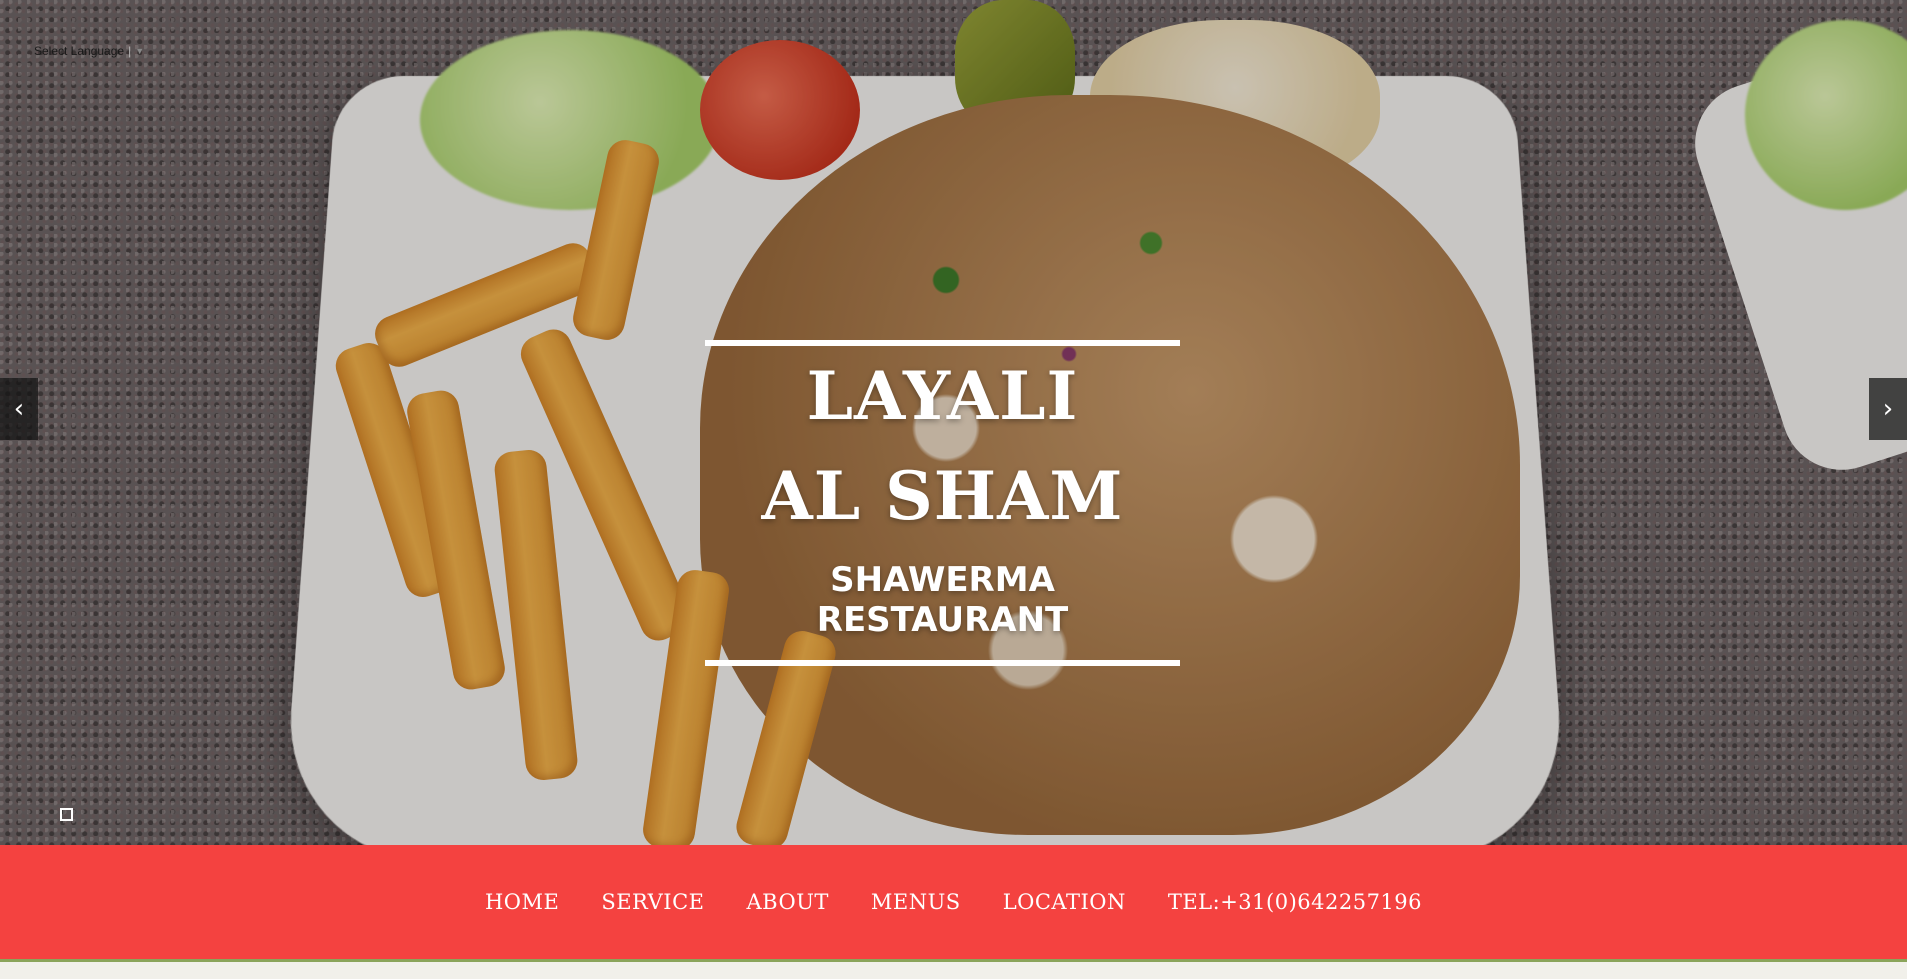 This screenshot has width=1907, height=979. What do you see at coordinates (79, 51) in the screenshot?
I see `language-selector-label: Select Language` at bounding box center [79, 51].